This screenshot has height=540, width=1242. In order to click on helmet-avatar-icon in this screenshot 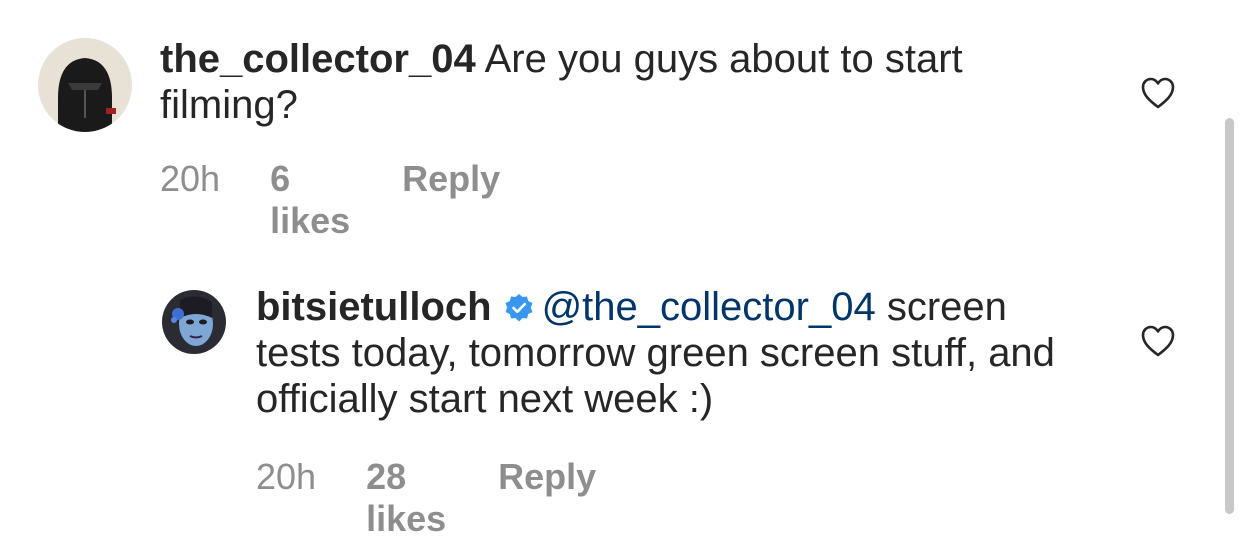, I will do `click(85, 85)`.